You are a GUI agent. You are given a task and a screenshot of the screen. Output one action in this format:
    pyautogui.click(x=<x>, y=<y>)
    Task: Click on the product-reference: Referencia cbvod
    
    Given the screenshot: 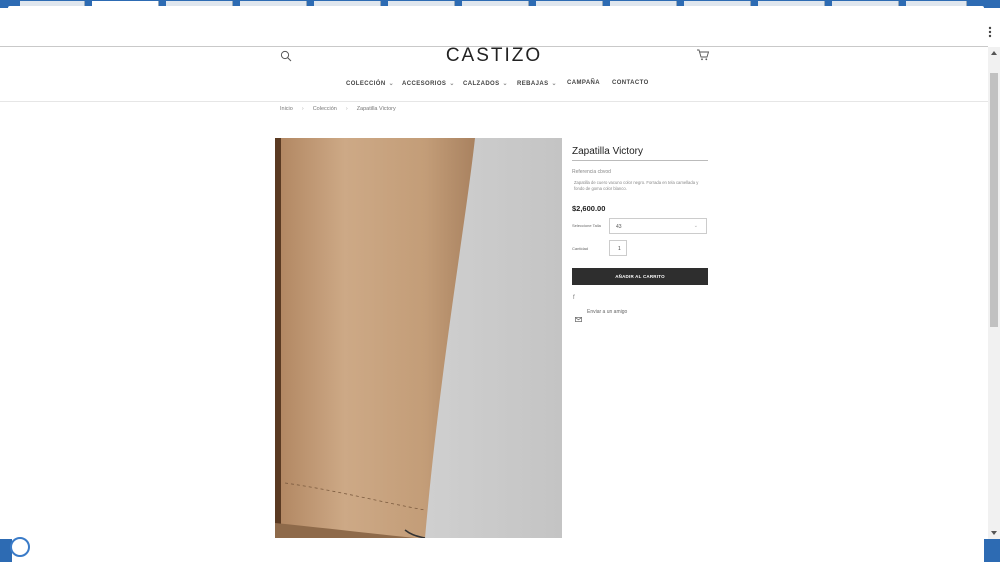 What is the action you would take?
    pyautogui.click(x=591, y=172)
    